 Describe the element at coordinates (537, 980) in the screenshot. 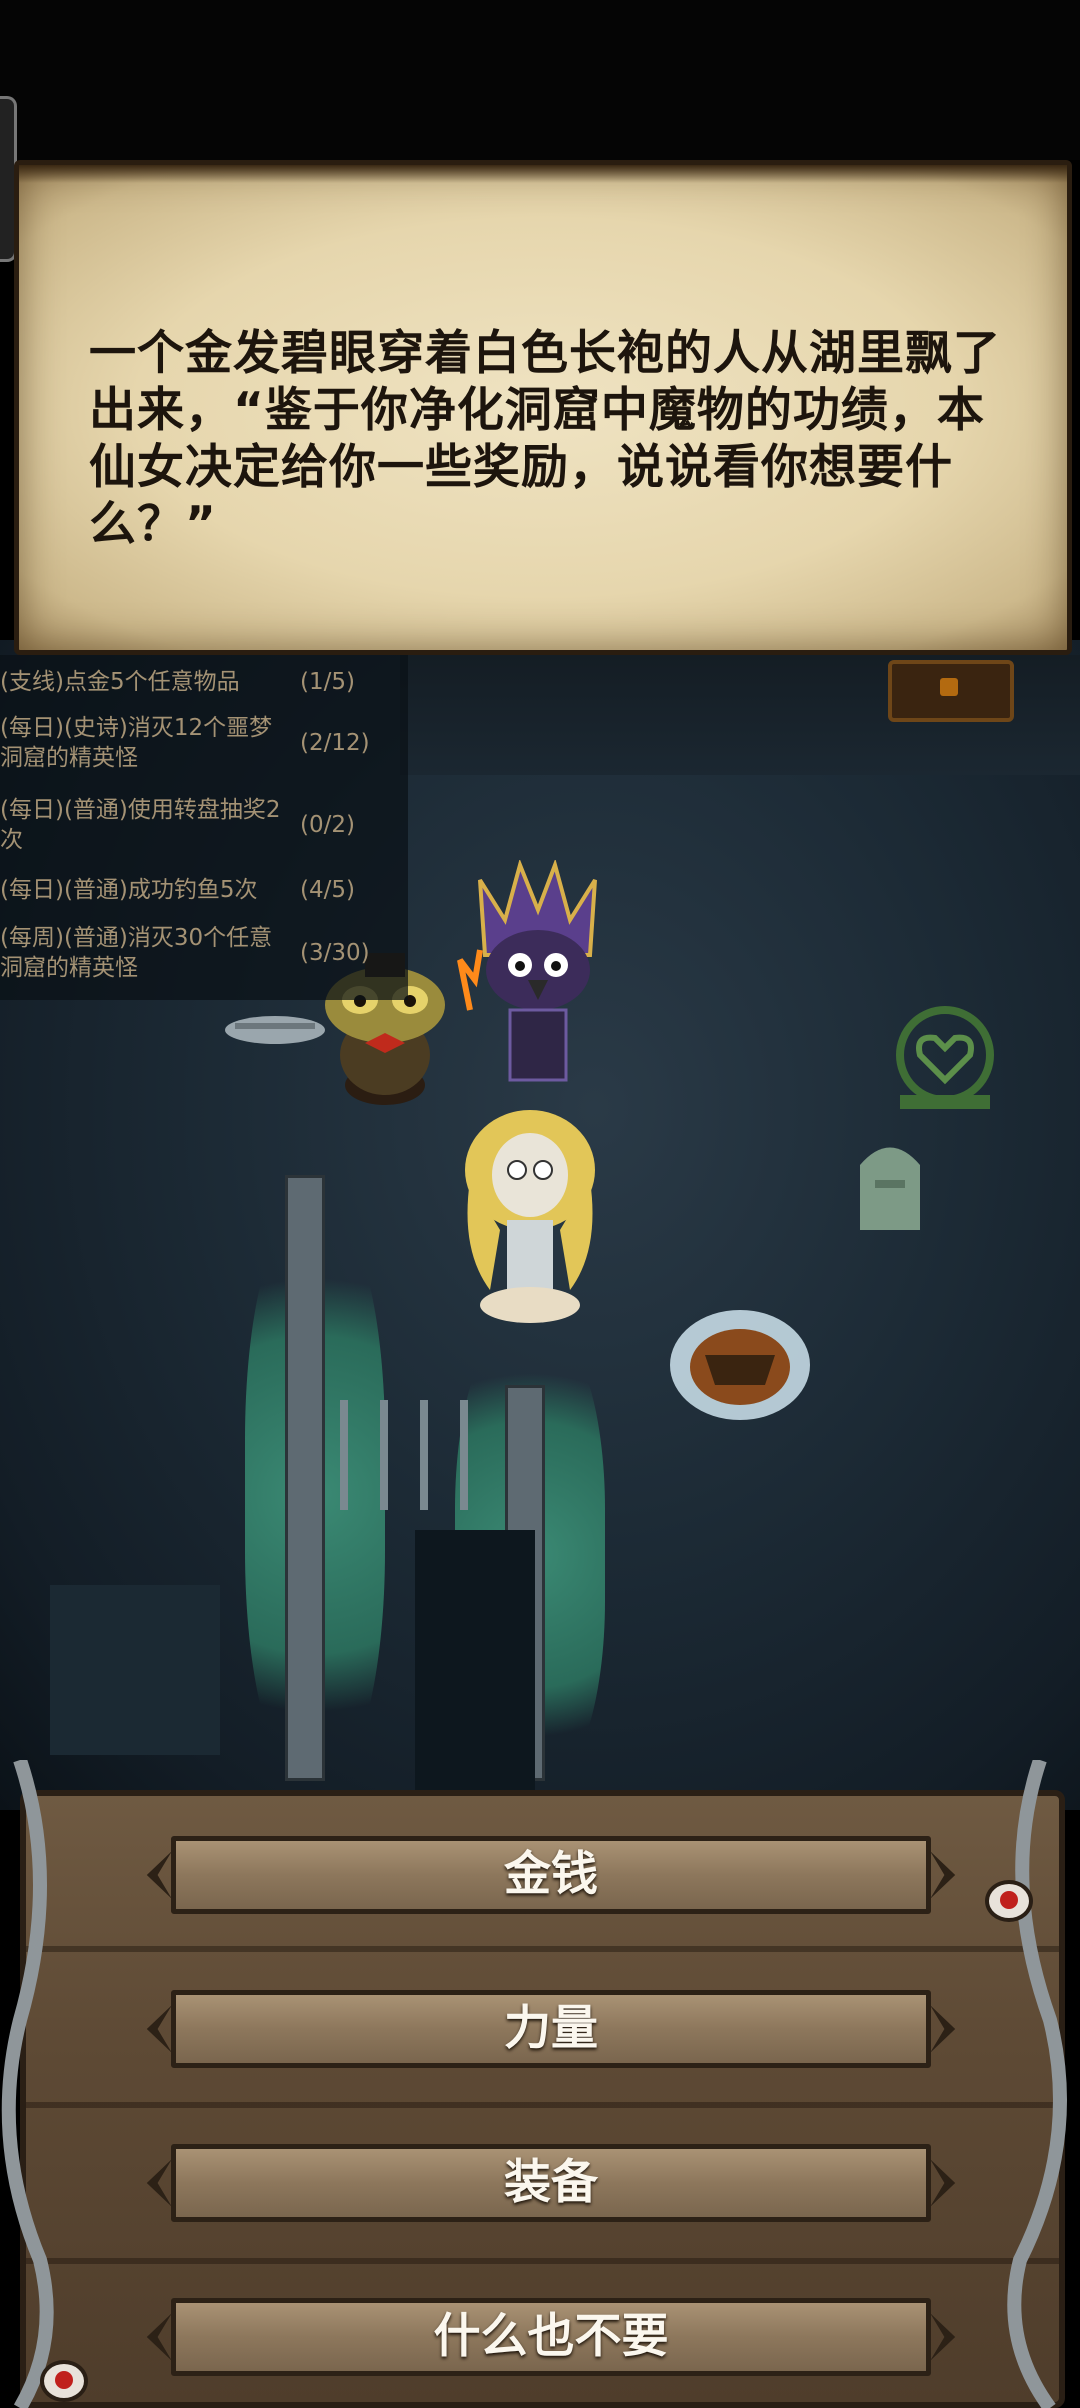

I see `crow-knight-character` at that location.